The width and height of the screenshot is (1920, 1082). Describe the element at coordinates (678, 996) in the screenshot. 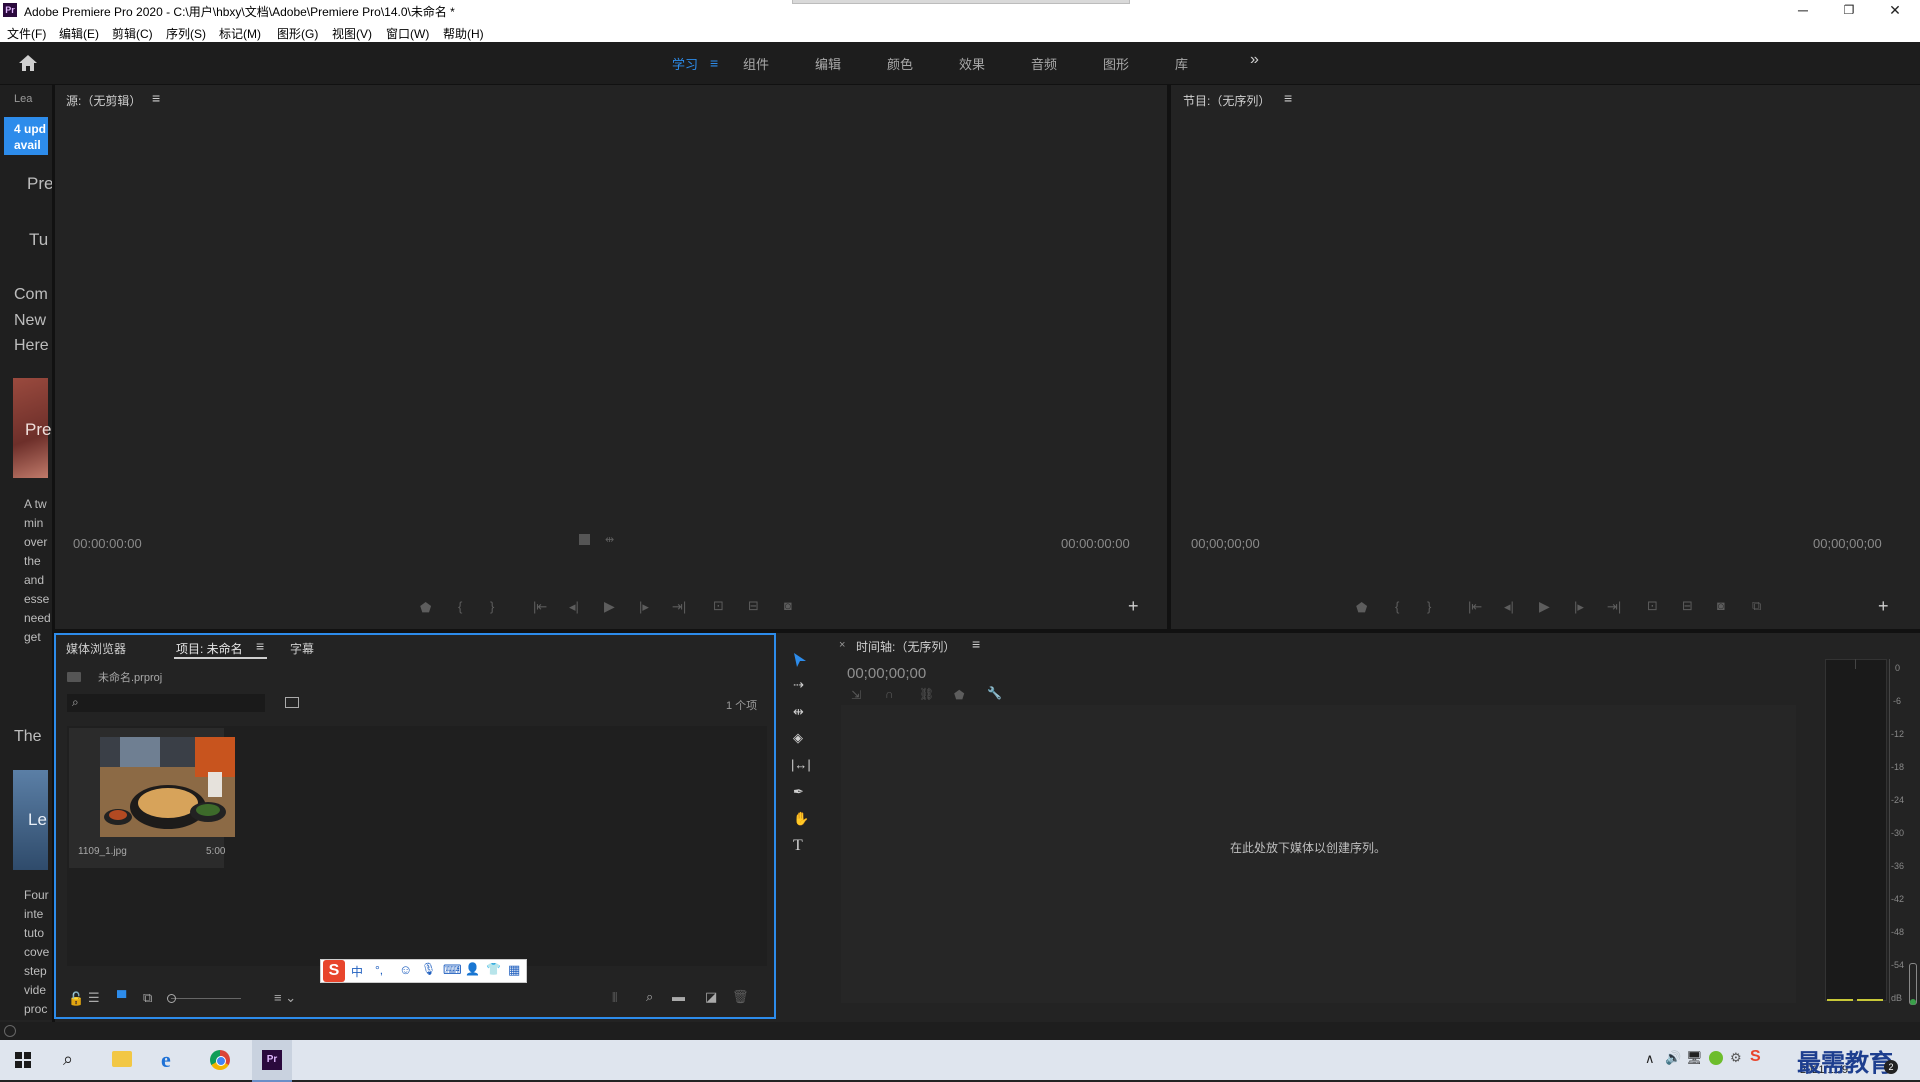

I see `new-bin-icon: ▬` at that location.